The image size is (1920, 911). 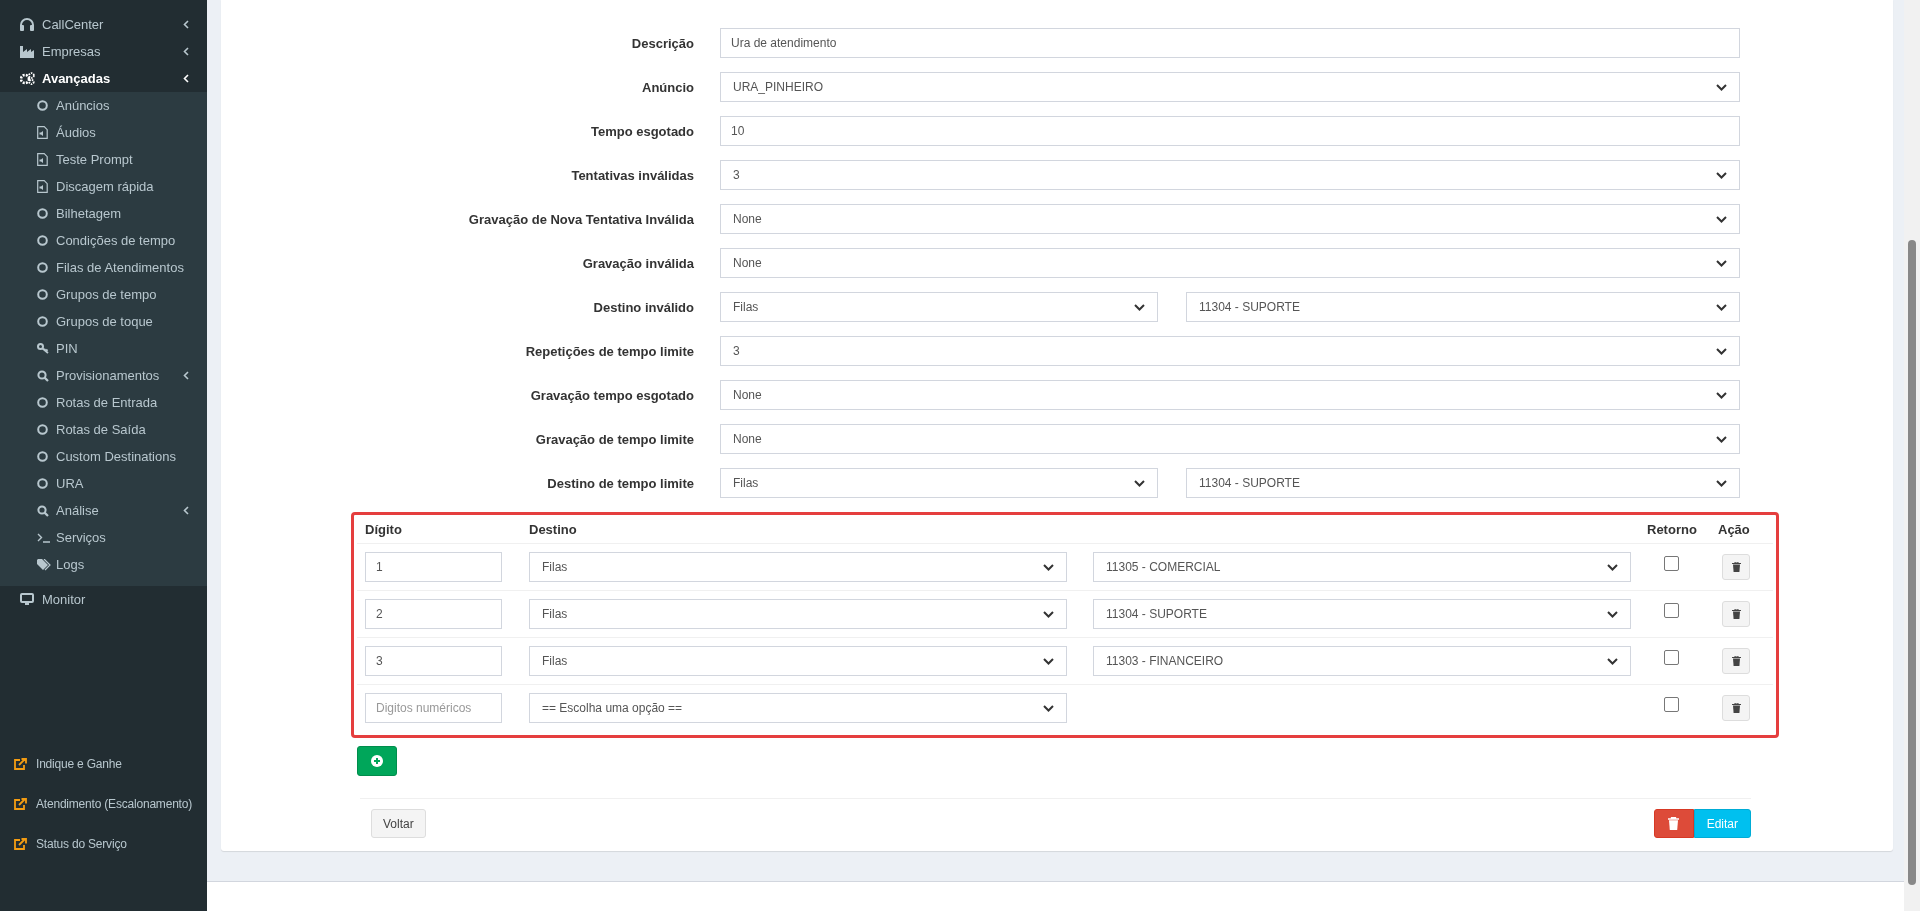 What do you see at coordinates (103, 456) in the screenshot?
I see `sidebar-item: Custom Destinations` at bounding box center [103, 456].